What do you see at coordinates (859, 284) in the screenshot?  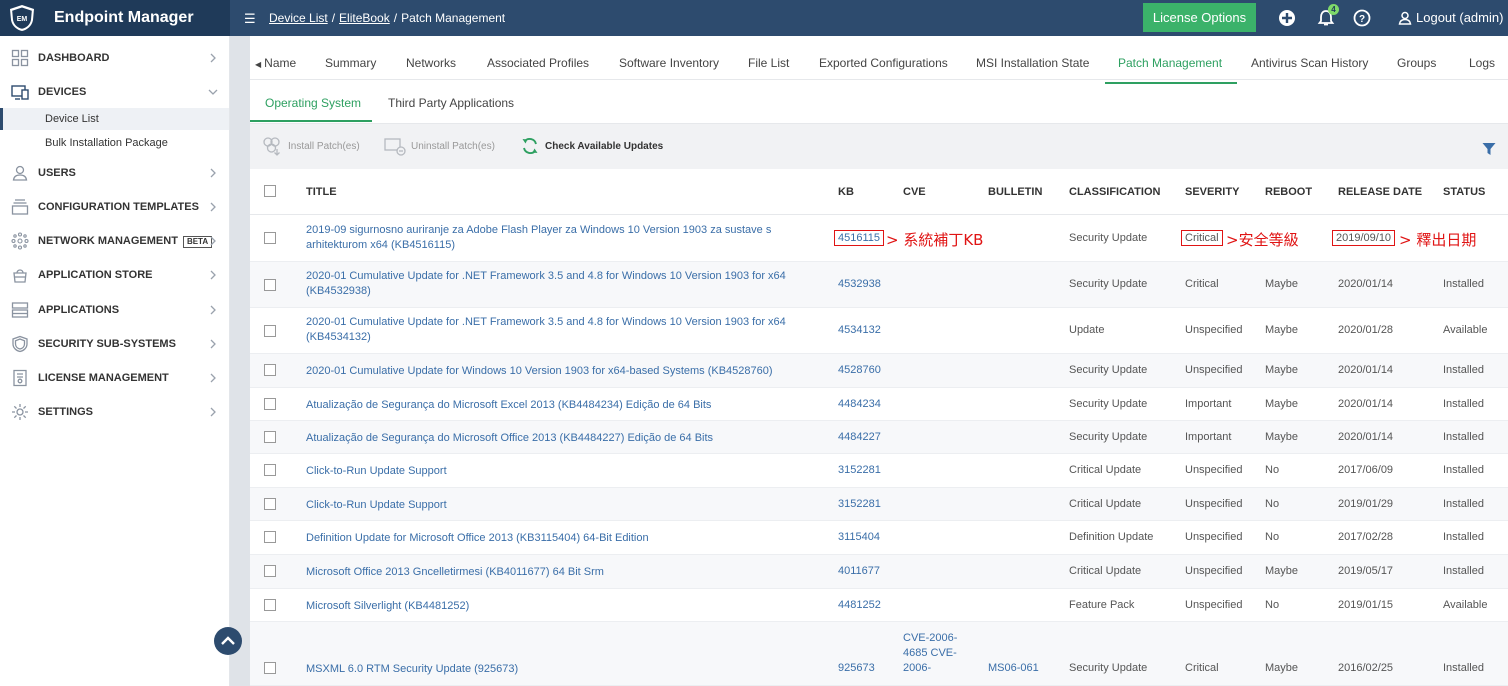 I see `kb-link: 4532938` at bounding box center [859, 284].